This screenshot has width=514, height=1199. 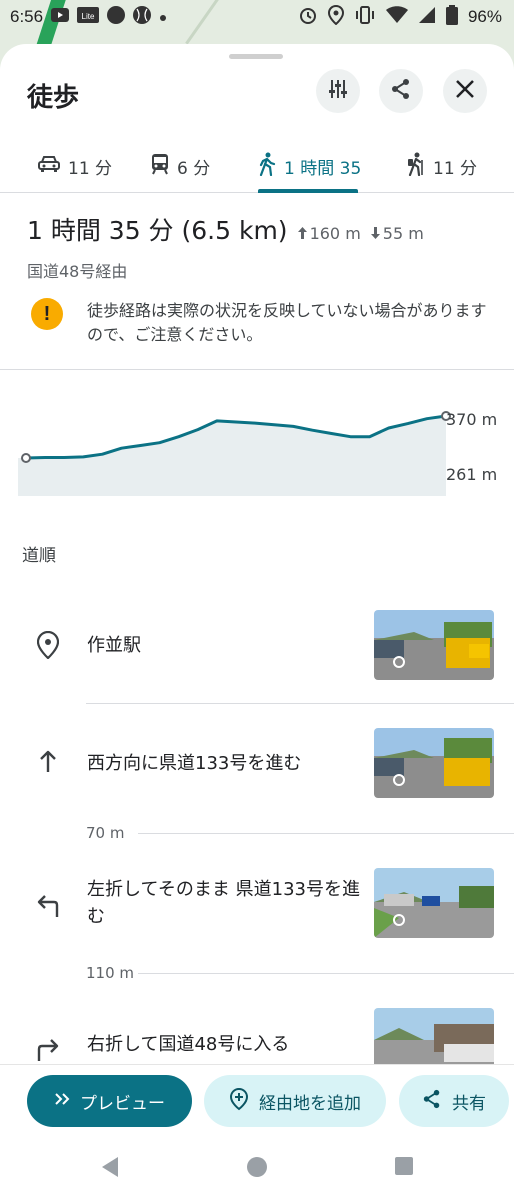 I want to click on drag-handle, so click(x=256, y=56).